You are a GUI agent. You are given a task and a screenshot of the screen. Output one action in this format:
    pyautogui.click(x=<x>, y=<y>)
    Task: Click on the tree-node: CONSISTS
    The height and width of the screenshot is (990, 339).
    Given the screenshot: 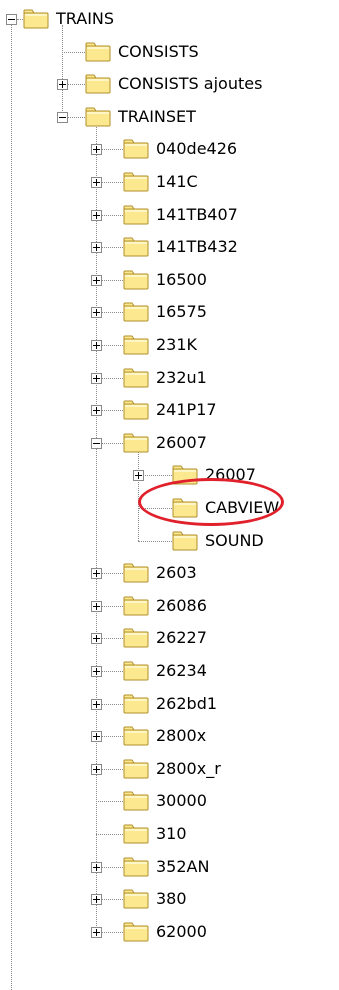 What is the action you would take?
    pyautogui.click(x=143, y=52)
    